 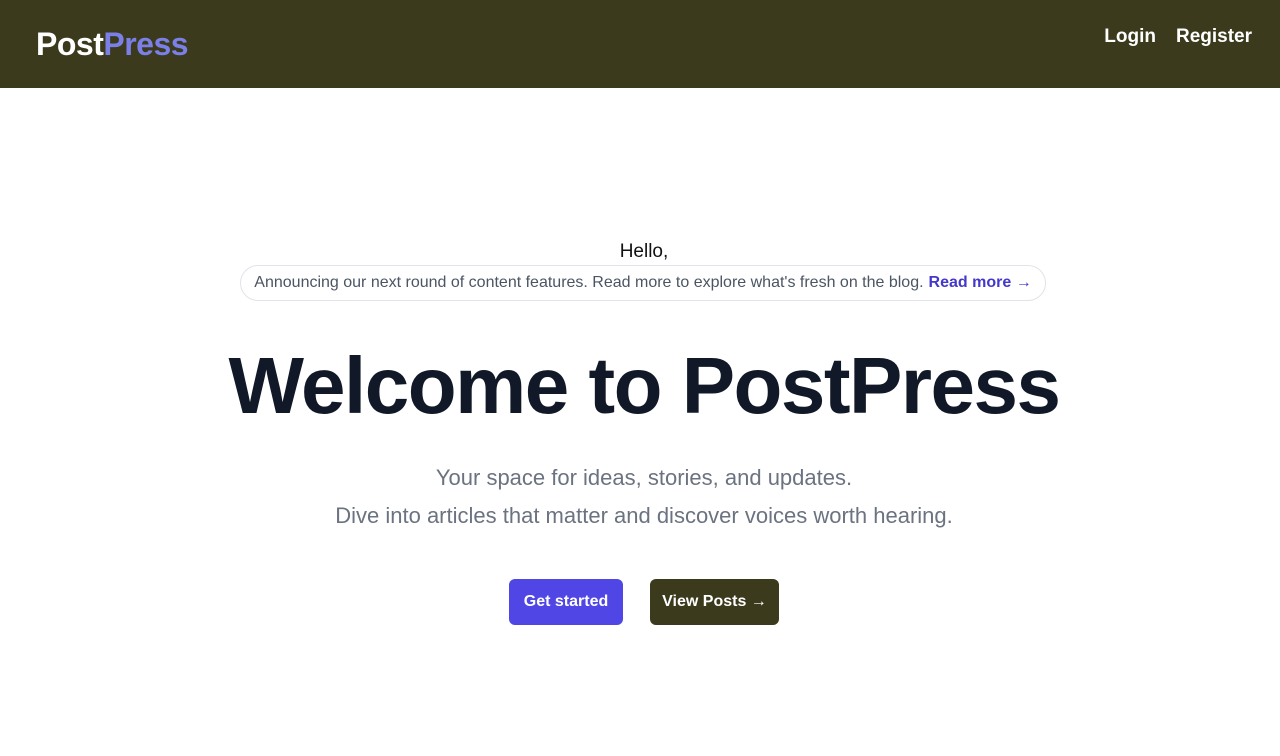 I want to click on view-posts-button: View Posts →, so click(x=714, y=602).